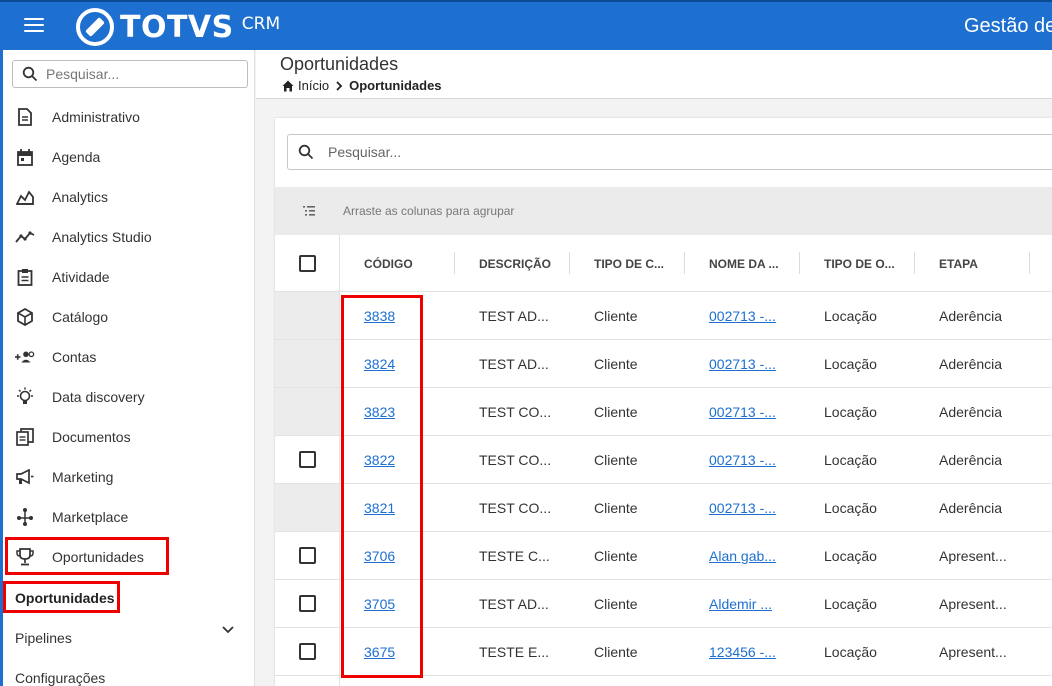 Image resolution: width=1052 pixels, height=686 pixels. What do you see at coordinates (307, 263) in the screenshot?
I see `select-all-checkbox` at bounding box center [307, 263].